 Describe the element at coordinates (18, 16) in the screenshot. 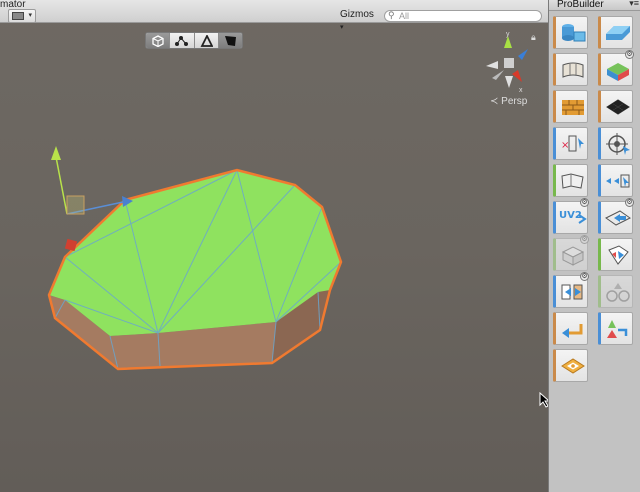

I see `image-icon` at that location.